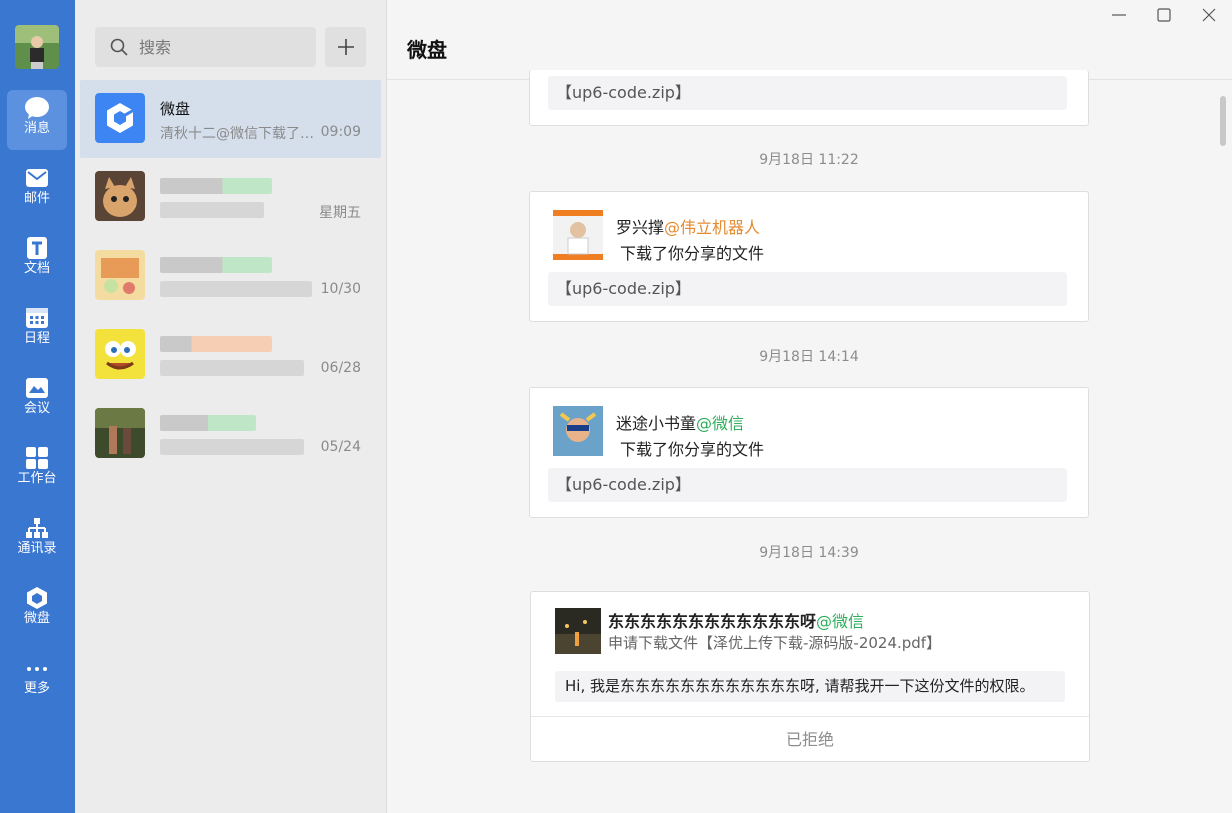 This screenshot has width=1232, height=813. What do you see at coordinates (340, 289) in the screenshot?
I see `conversation-time: 10/30` at bounding box center [340, 289].